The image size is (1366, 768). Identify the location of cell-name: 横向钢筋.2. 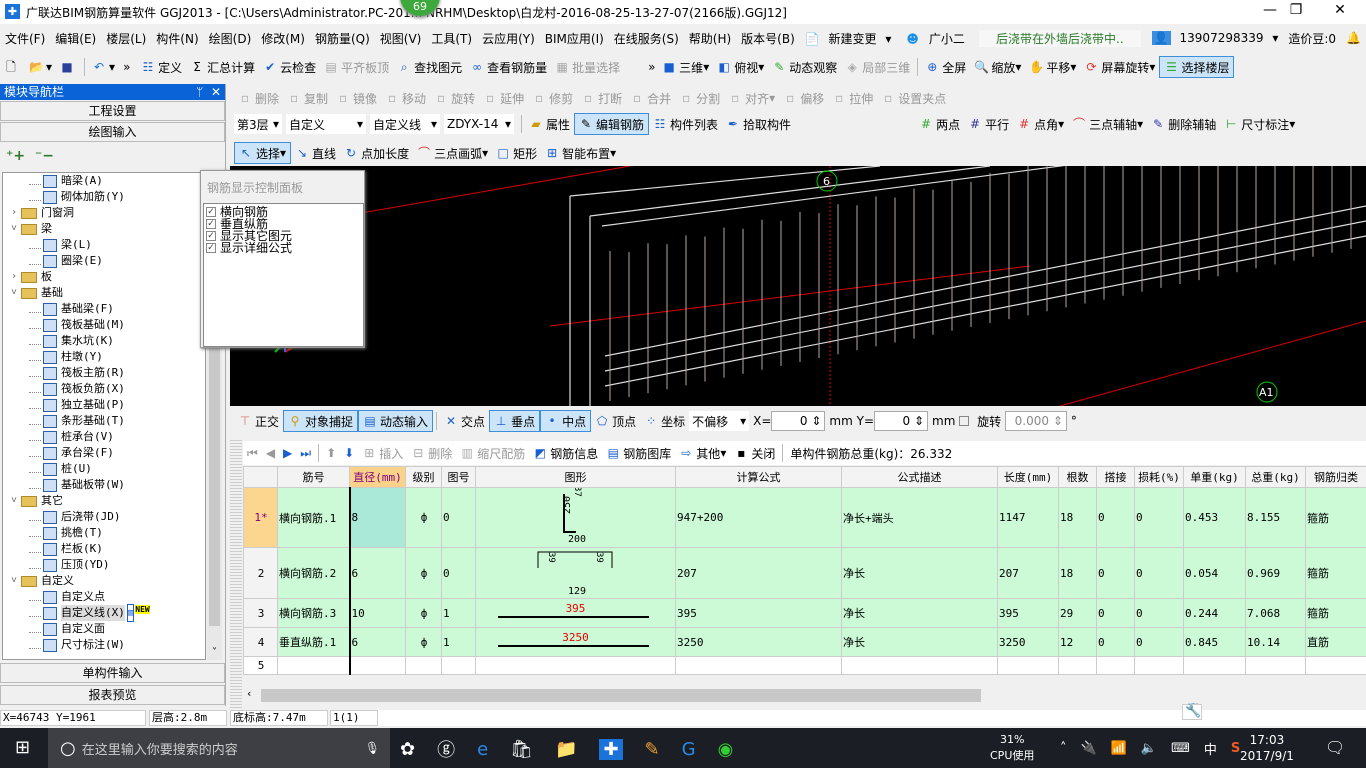
(313, 573).